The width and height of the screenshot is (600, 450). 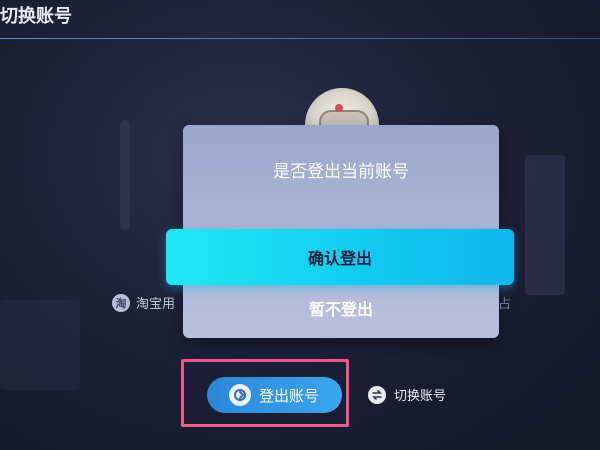 I want to click on logout-account-button: 登出账号, so click(x=274, y=395).